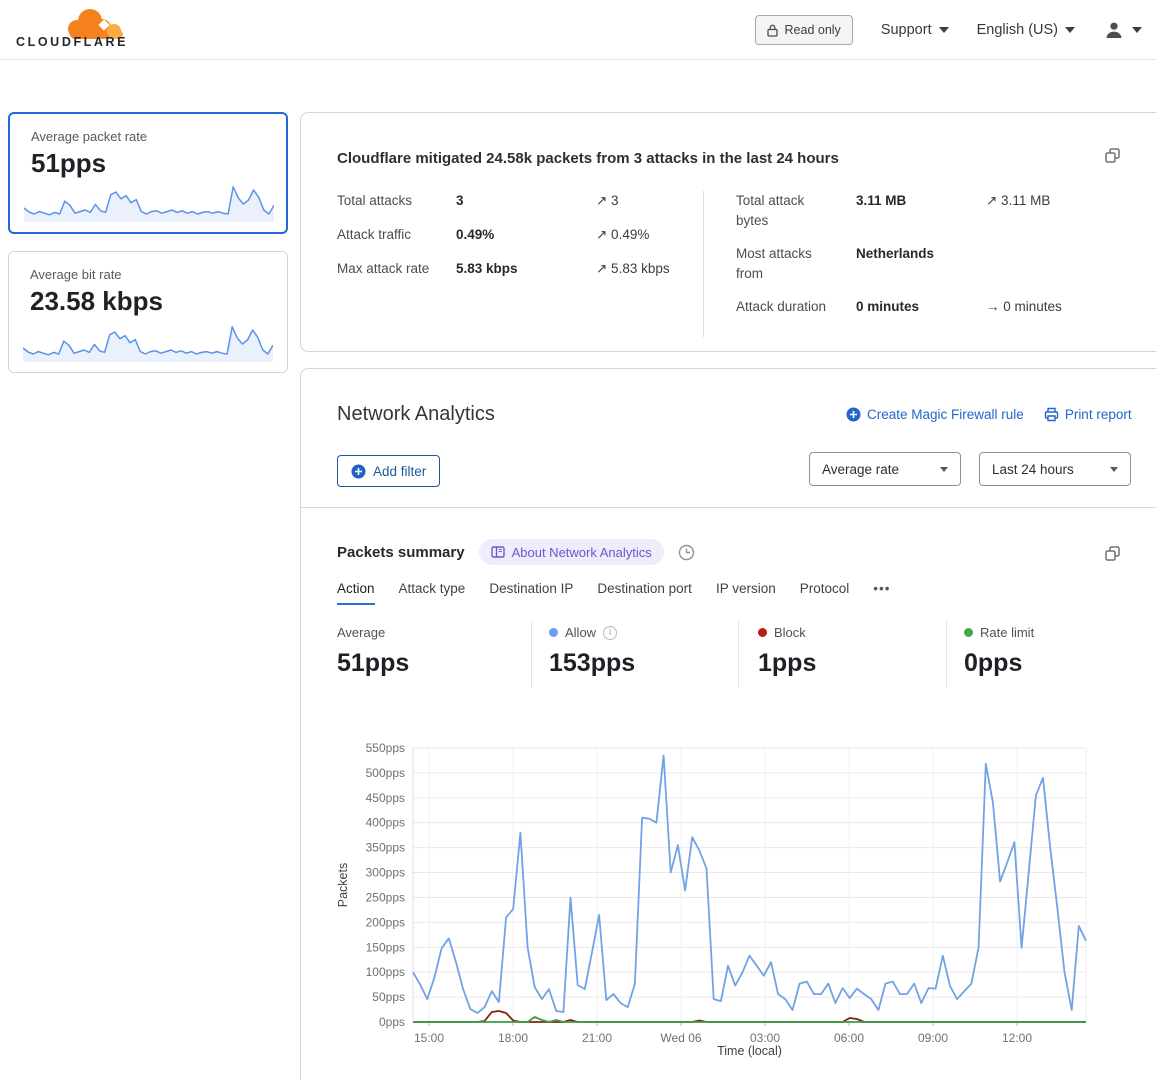  What do you see at coordinates (385, 897) in the screenshot?
I see `svg-text: 250pps` at bounding box center [385, 897].